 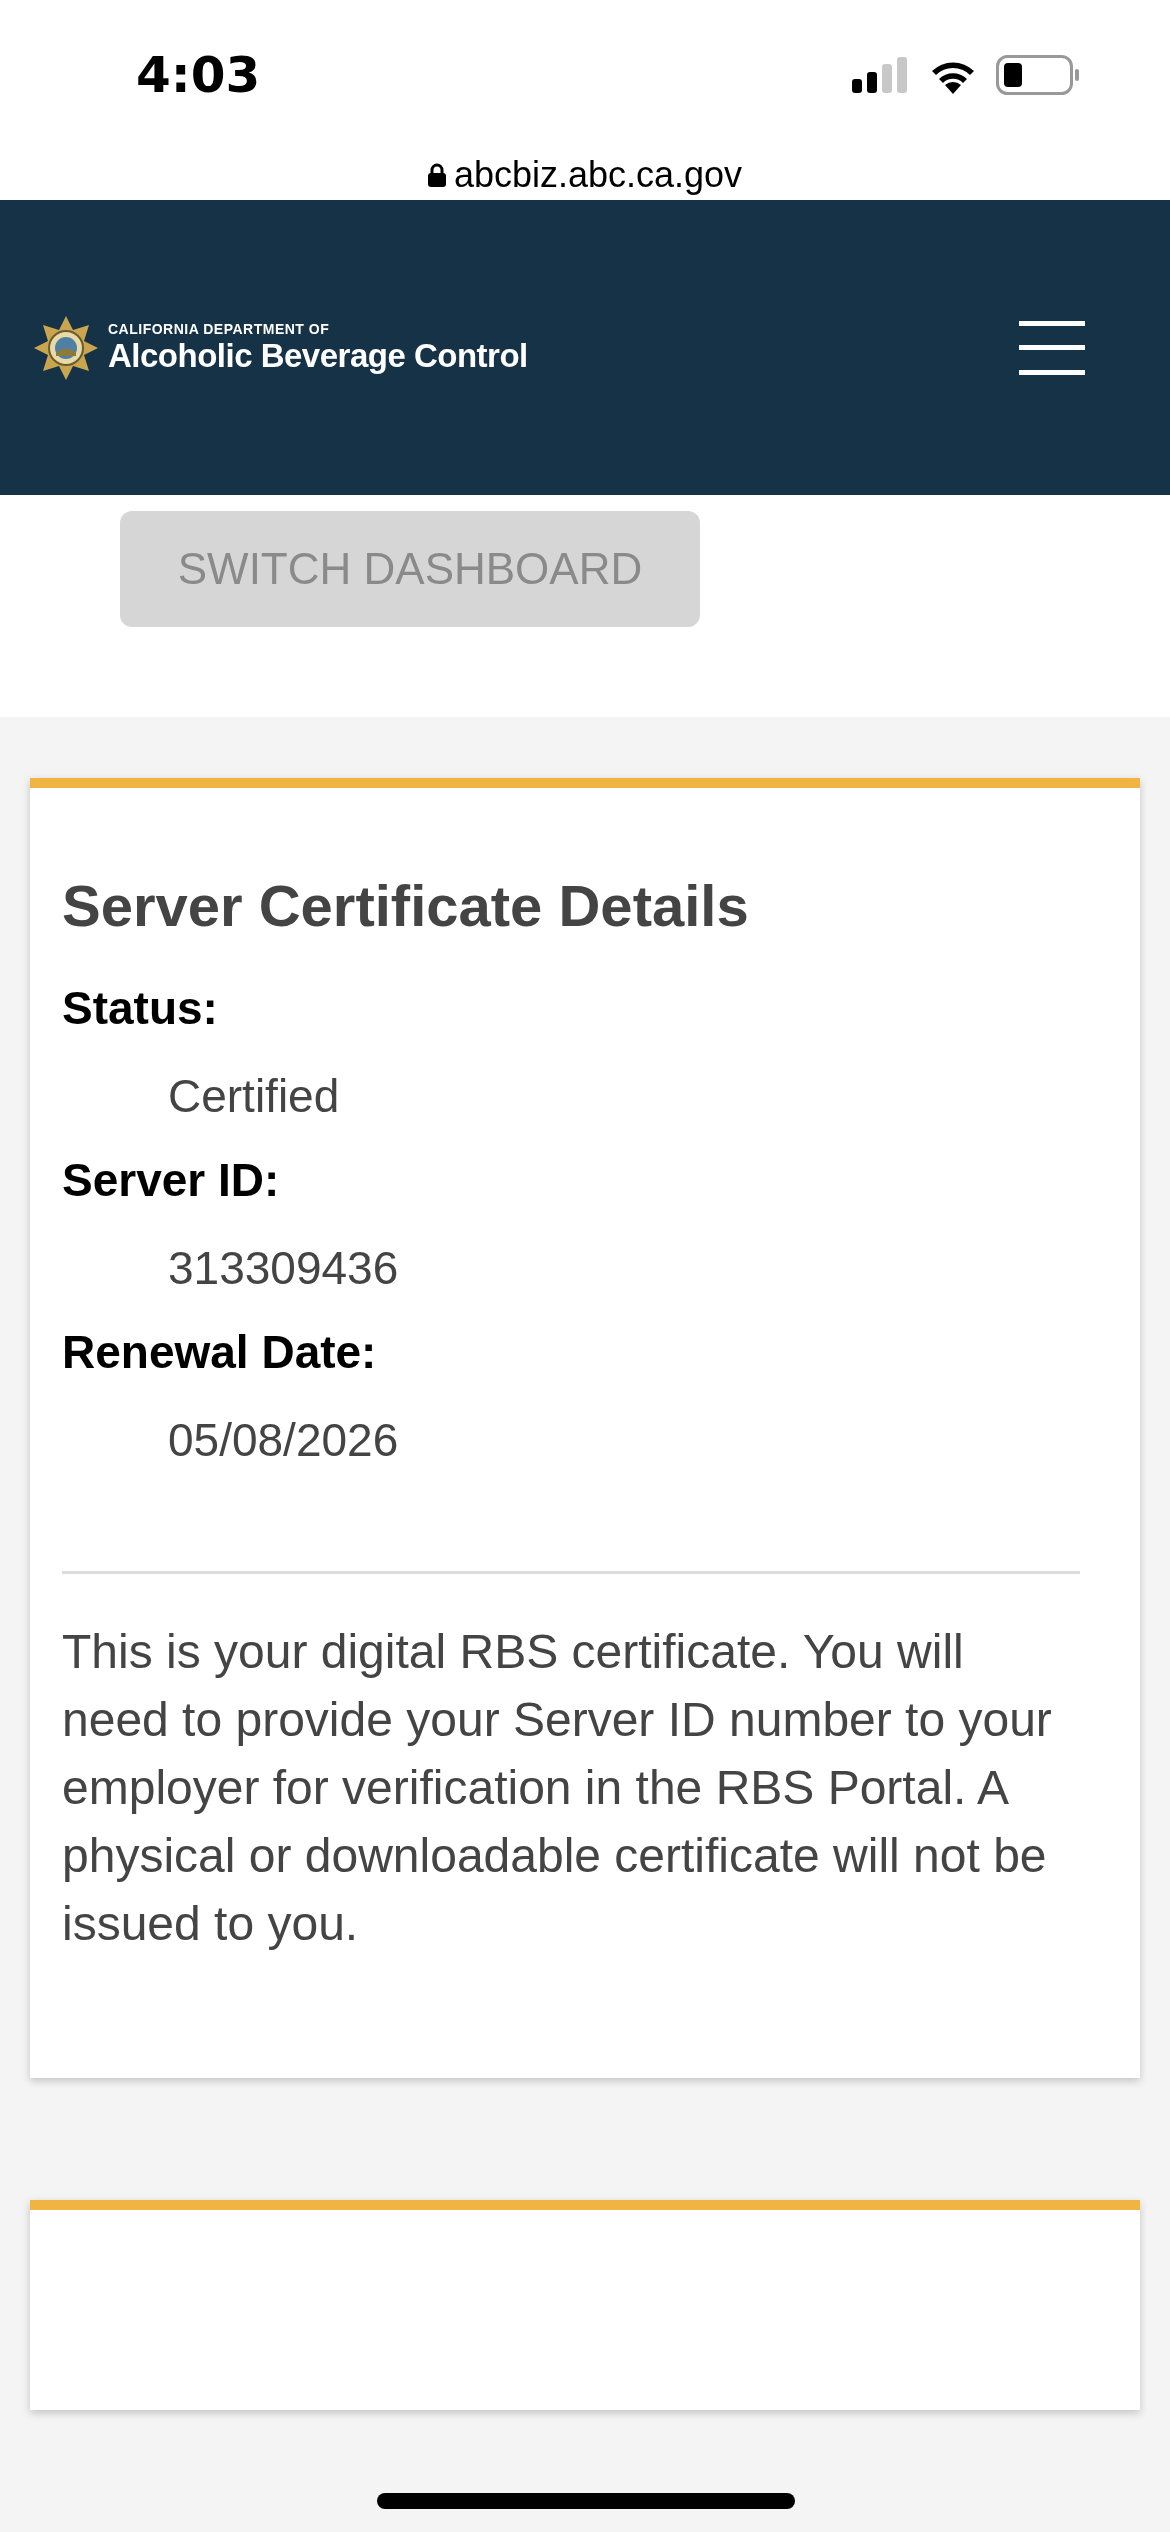 What do you see at coordinates (1038, 75) in the screenshot?
I see `battery-icon` at bounding box center [1038, 75].